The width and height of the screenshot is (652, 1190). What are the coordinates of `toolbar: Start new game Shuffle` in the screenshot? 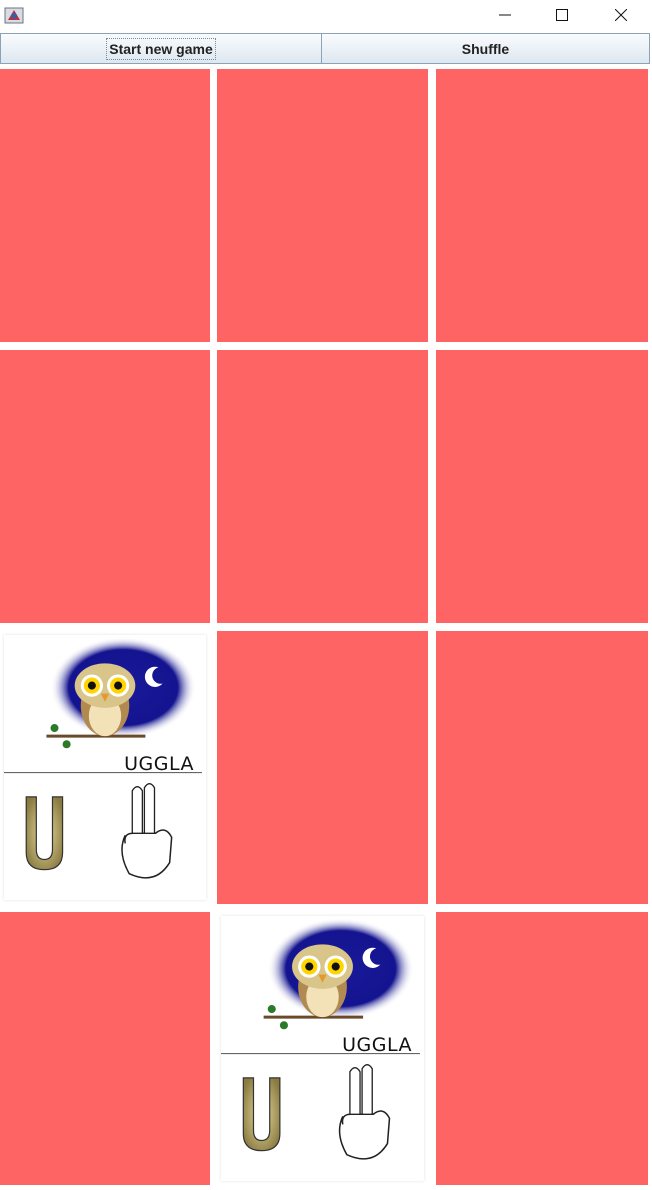 It's located at (326, 49).